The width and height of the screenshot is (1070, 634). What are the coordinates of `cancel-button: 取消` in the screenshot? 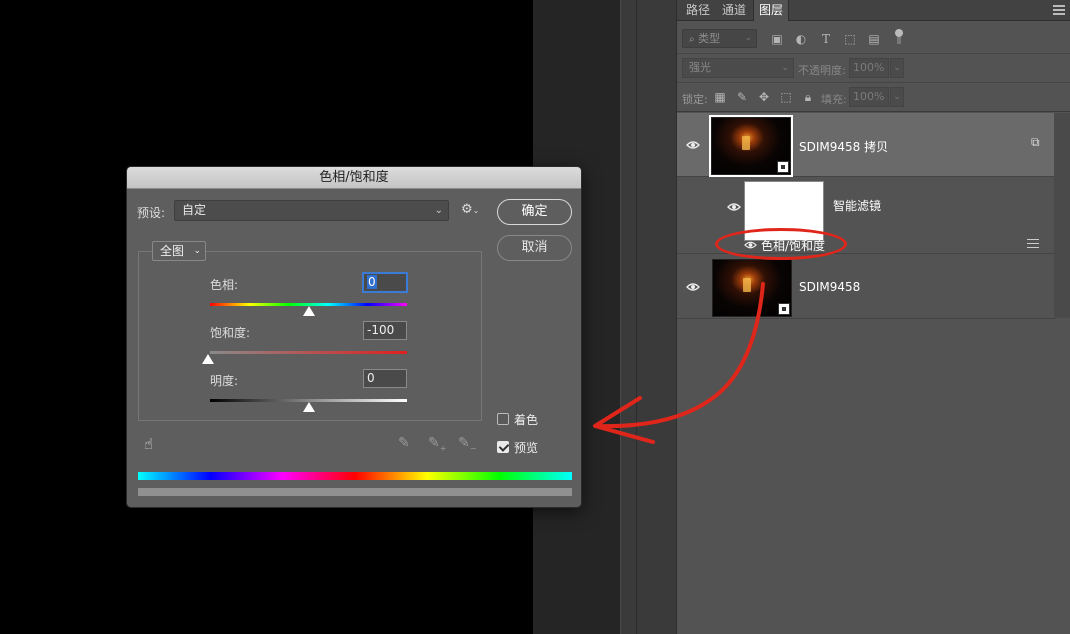 It's located at (534, 248).